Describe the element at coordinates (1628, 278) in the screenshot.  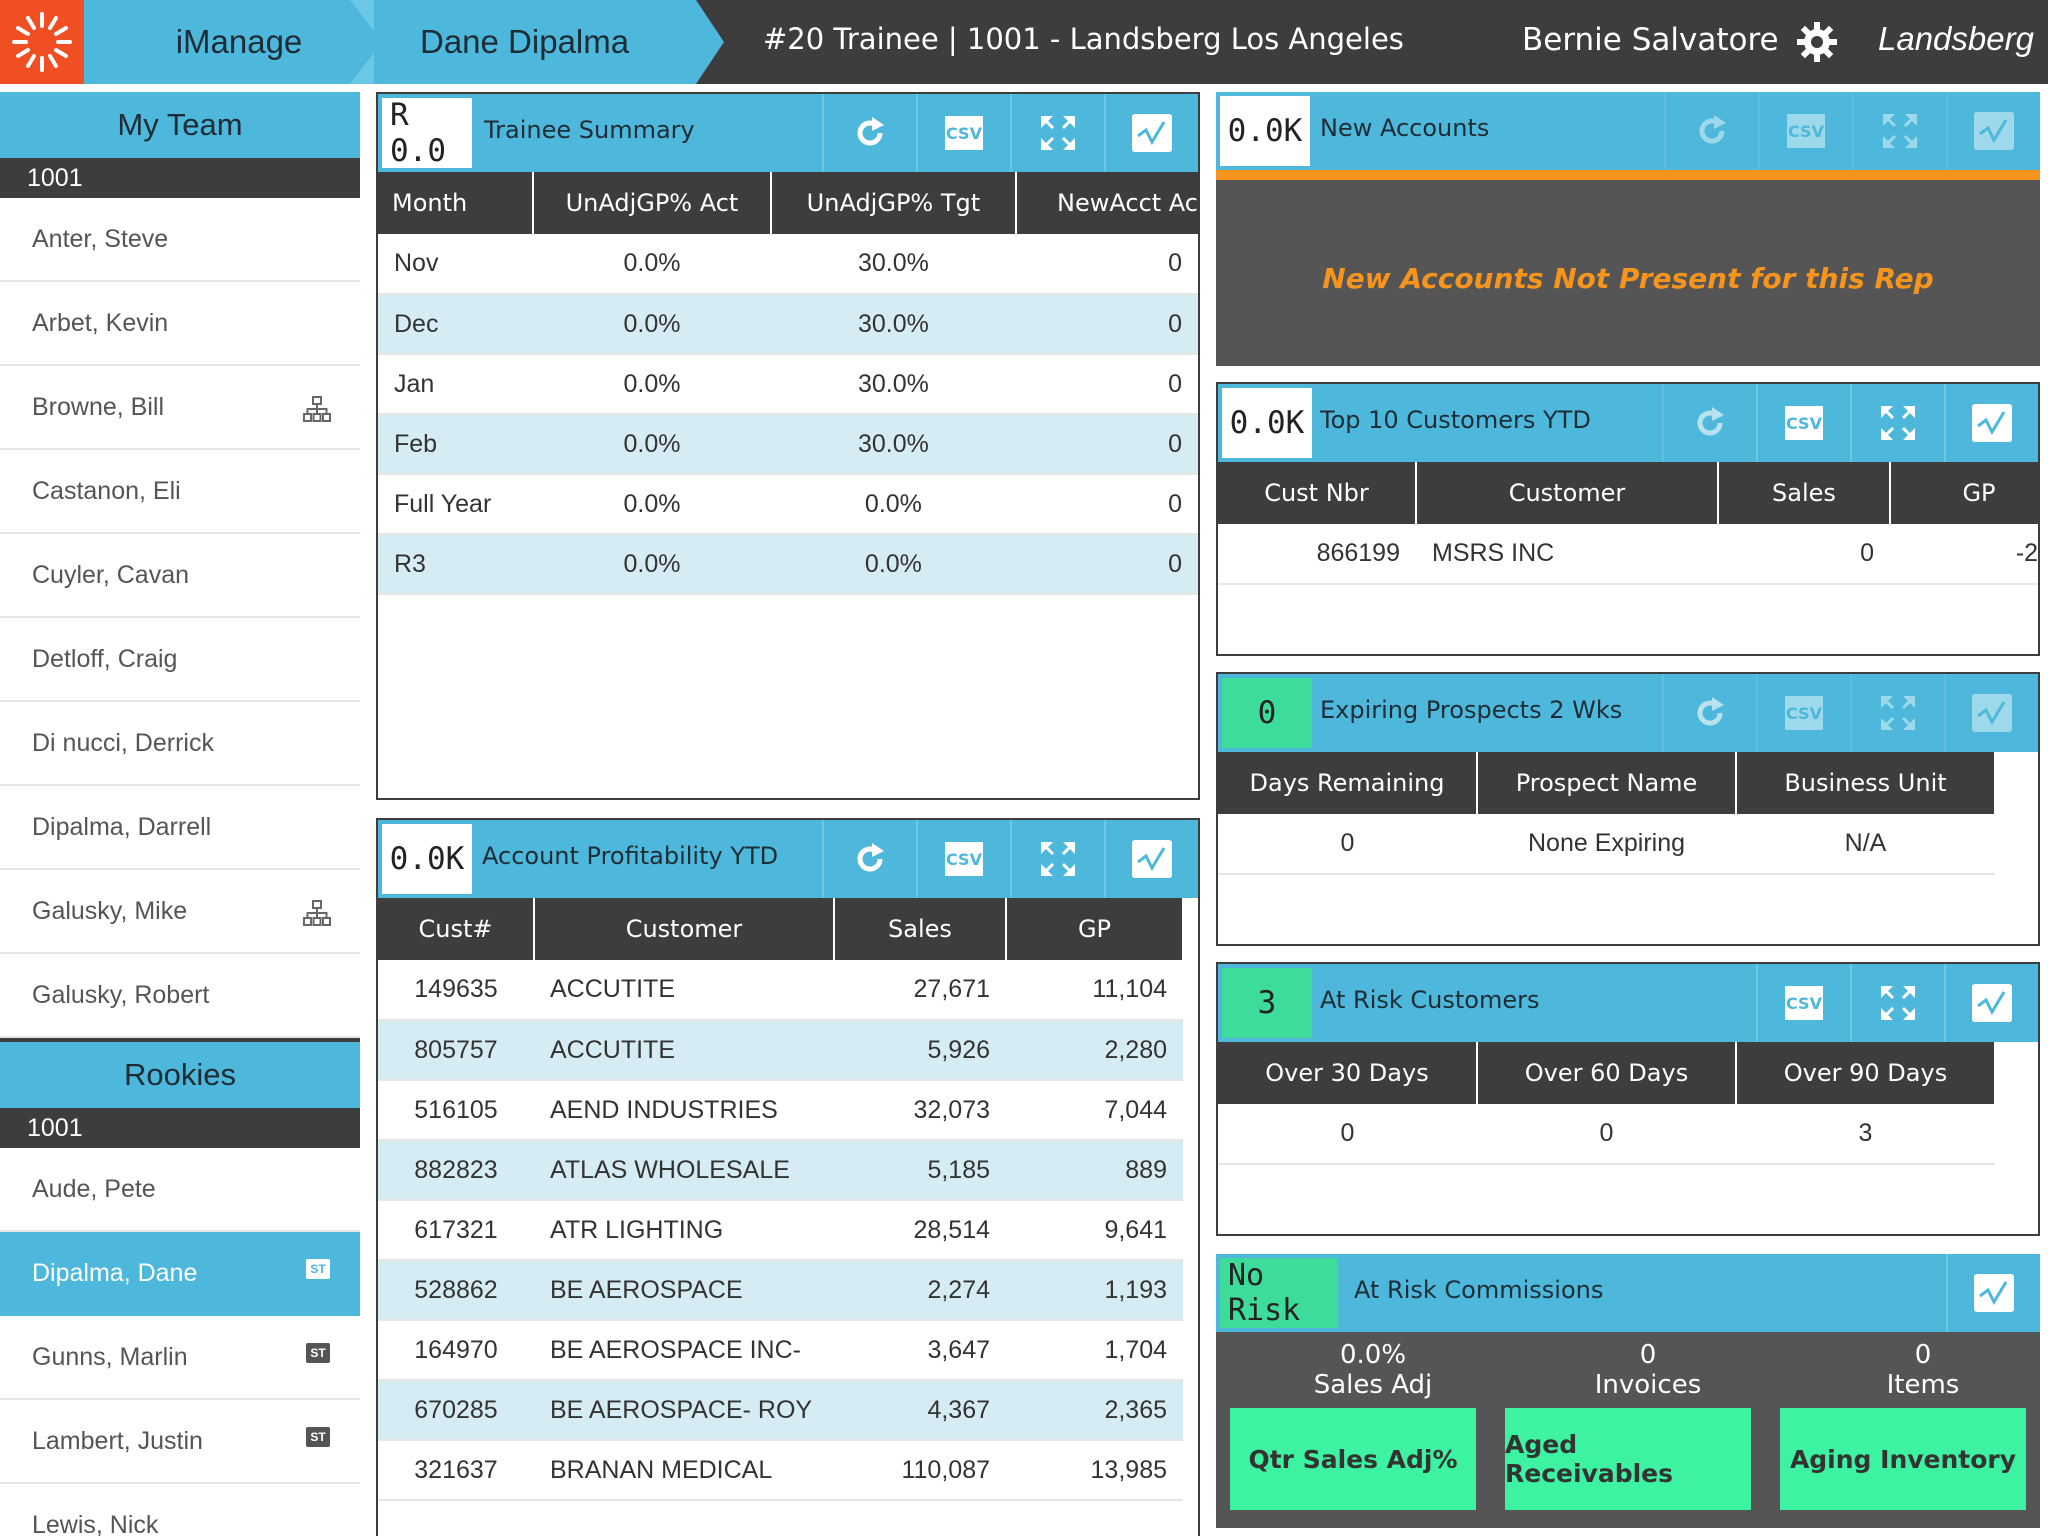
I see `new-accounts-message: New Accounts Not Present for this Rep` at that location.